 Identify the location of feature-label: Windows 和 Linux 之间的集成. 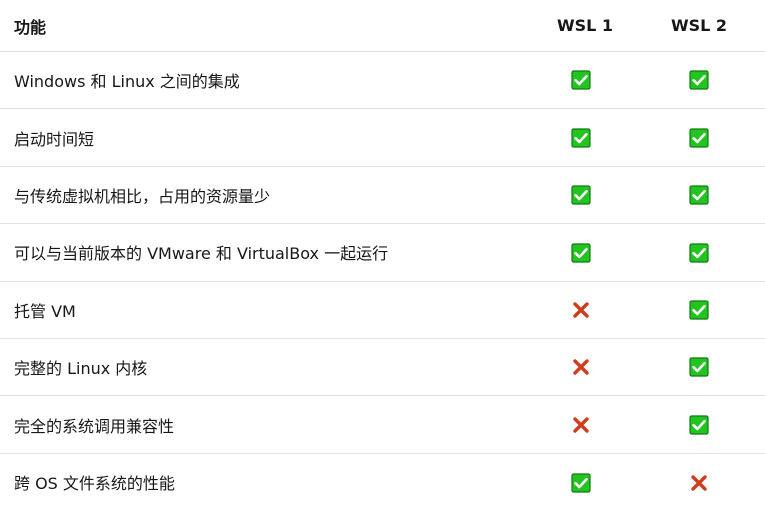
(127, 82).